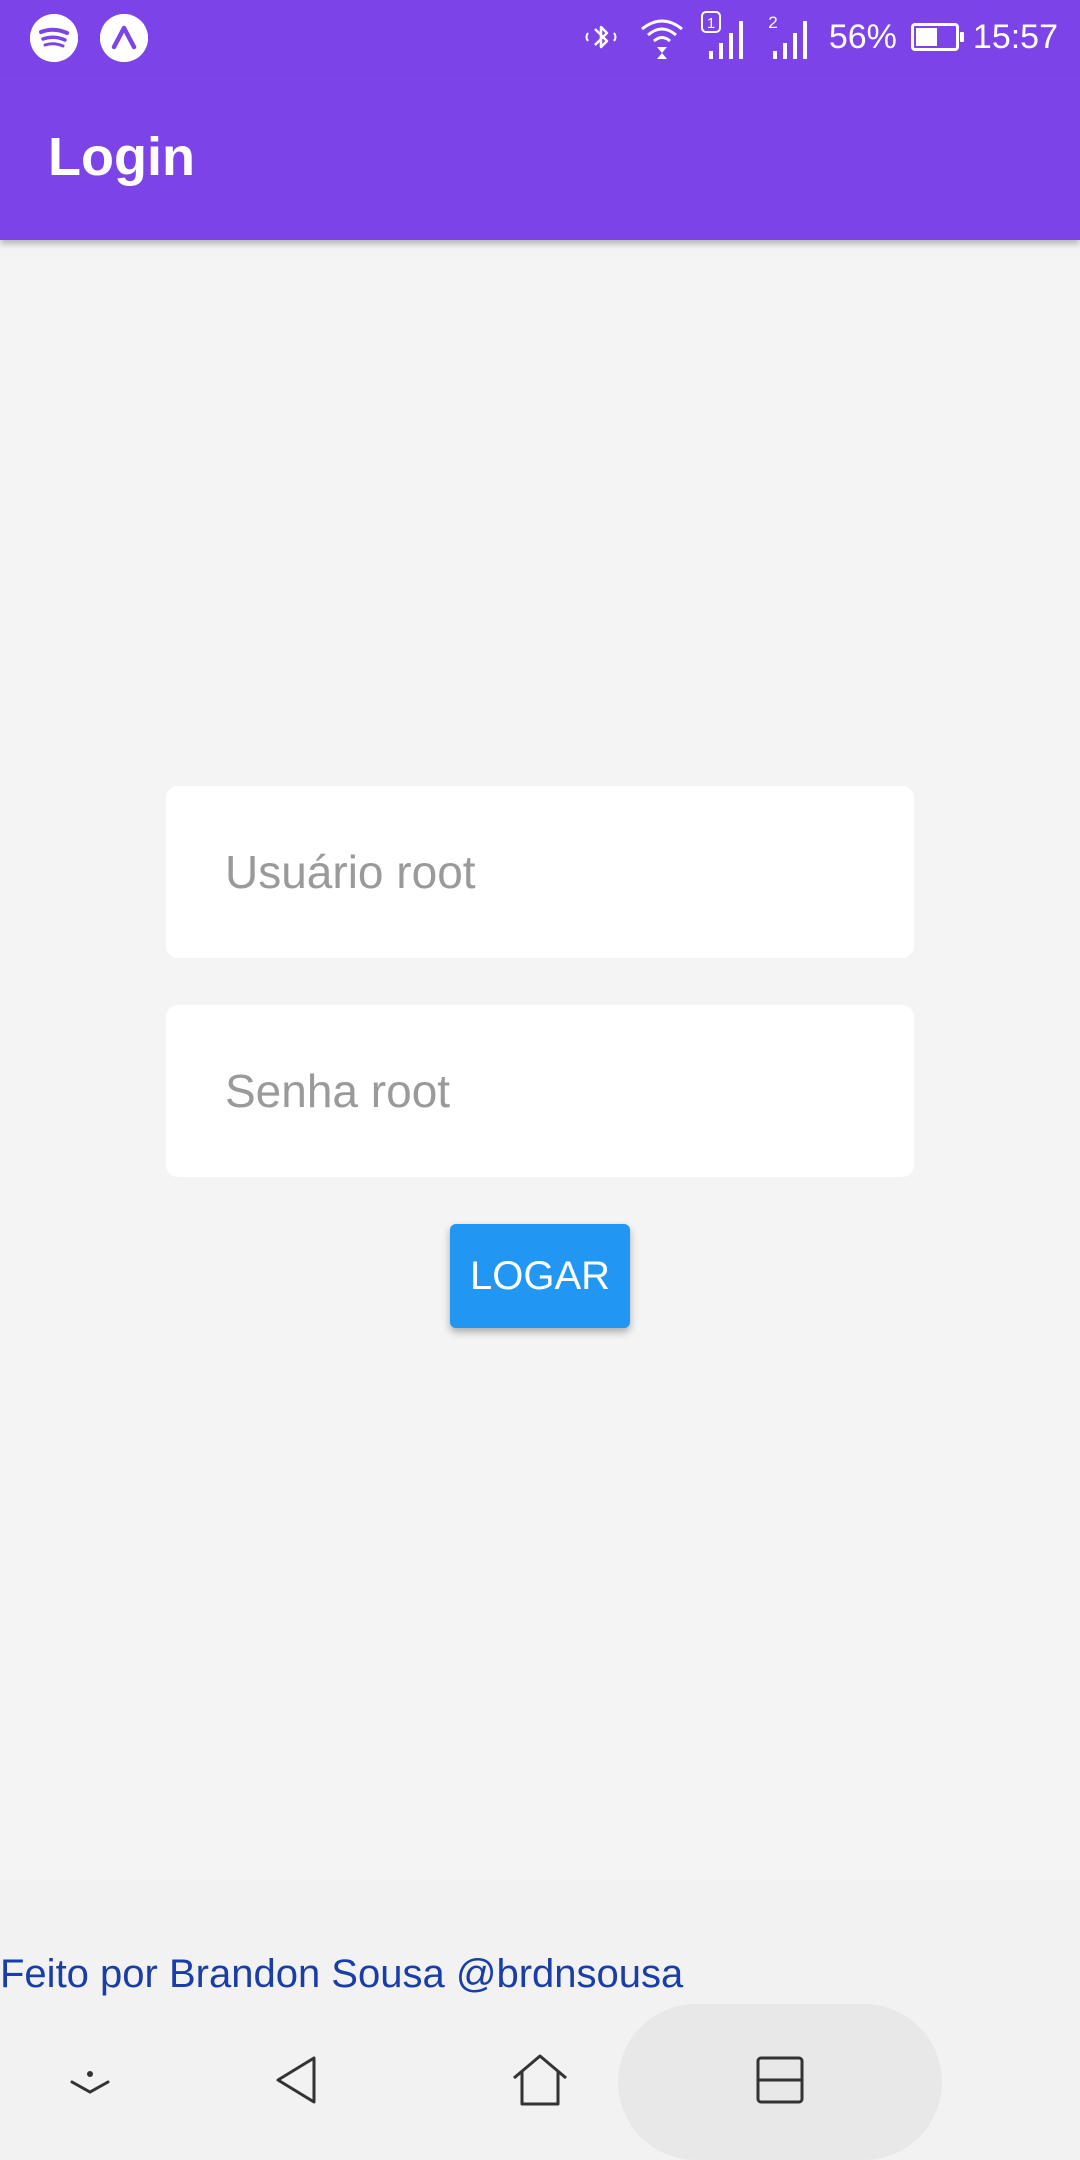  I want to click on clock: 15:57, so click(1015, 36).